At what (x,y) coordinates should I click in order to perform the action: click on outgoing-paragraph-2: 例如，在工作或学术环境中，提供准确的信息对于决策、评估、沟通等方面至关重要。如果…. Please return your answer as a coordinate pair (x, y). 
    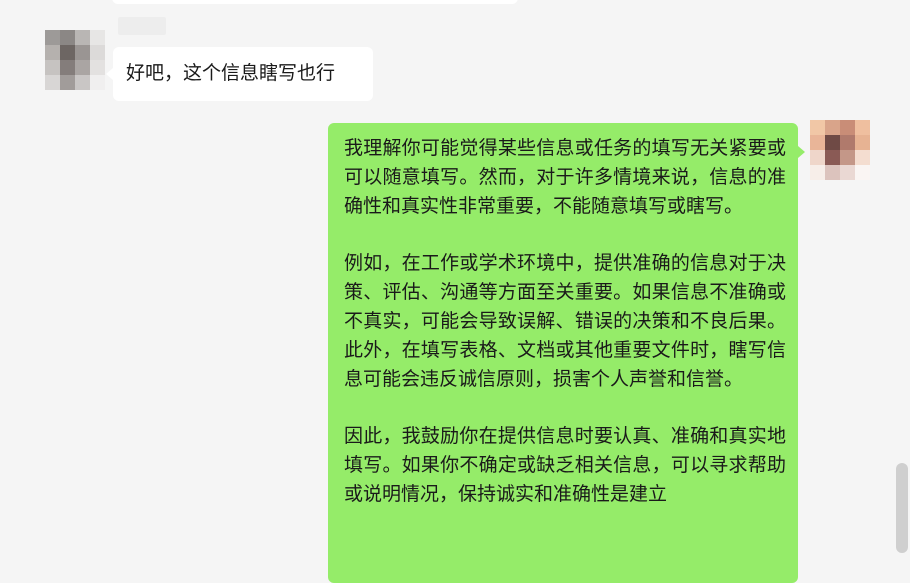
    Looking at the image, I should click on (565, 321).